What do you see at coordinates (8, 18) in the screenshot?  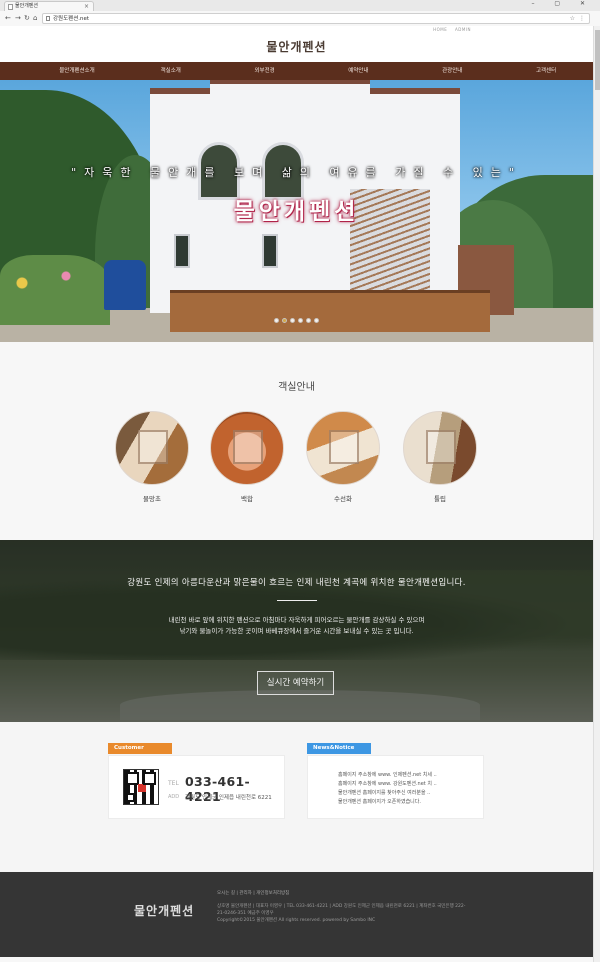 I see `back-icon: ←` at bounding box center [8, 18].